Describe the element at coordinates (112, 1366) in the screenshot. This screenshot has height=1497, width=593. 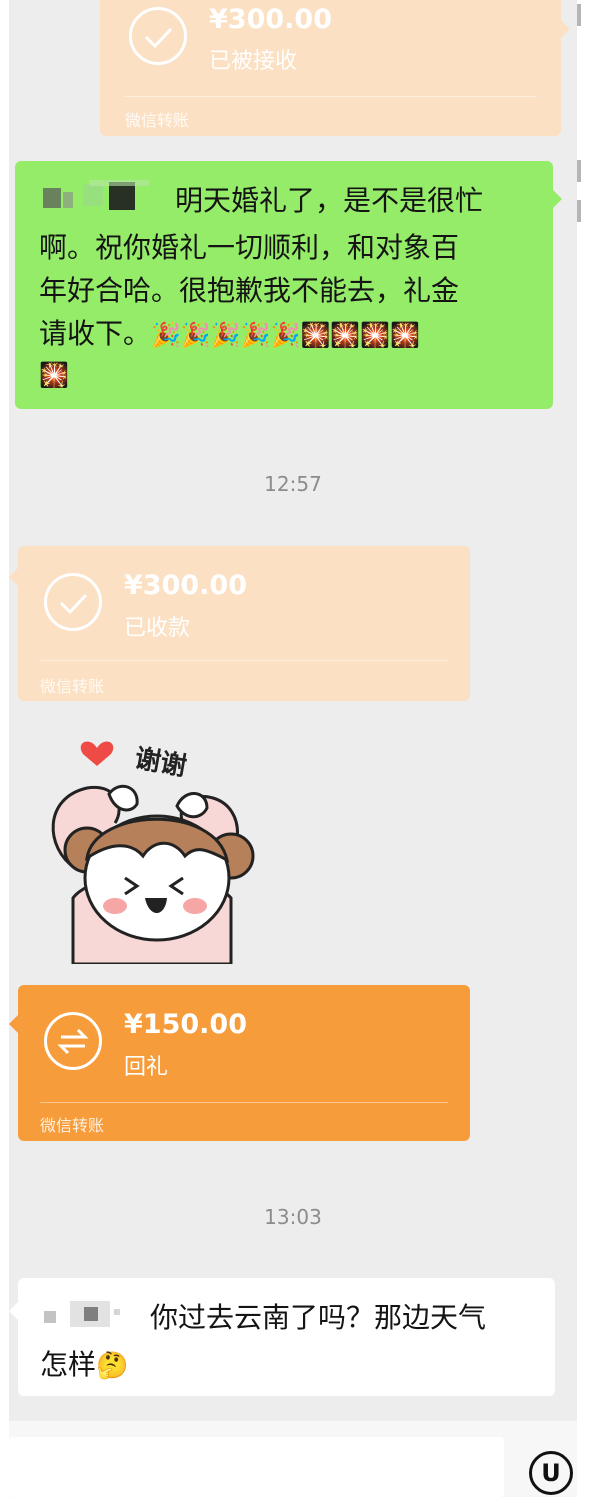
I see `thinking-emoji: 🤔` at that location.